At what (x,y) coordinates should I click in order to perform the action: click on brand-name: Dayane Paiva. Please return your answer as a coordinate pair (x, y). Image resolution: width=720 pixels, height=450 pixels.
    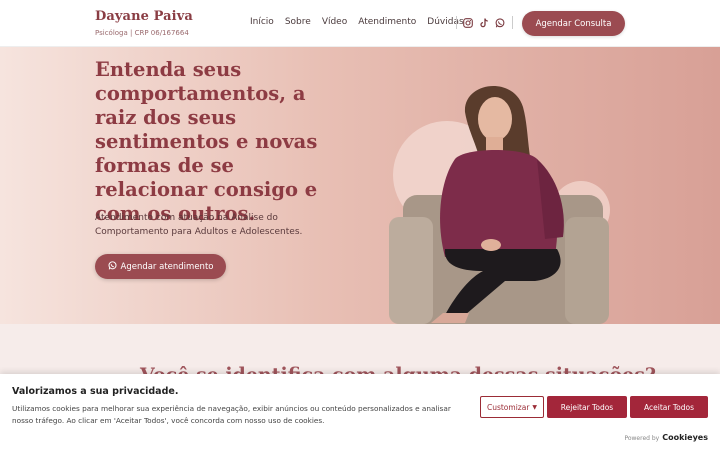
    Looking at the image, I should click on (144, 16).